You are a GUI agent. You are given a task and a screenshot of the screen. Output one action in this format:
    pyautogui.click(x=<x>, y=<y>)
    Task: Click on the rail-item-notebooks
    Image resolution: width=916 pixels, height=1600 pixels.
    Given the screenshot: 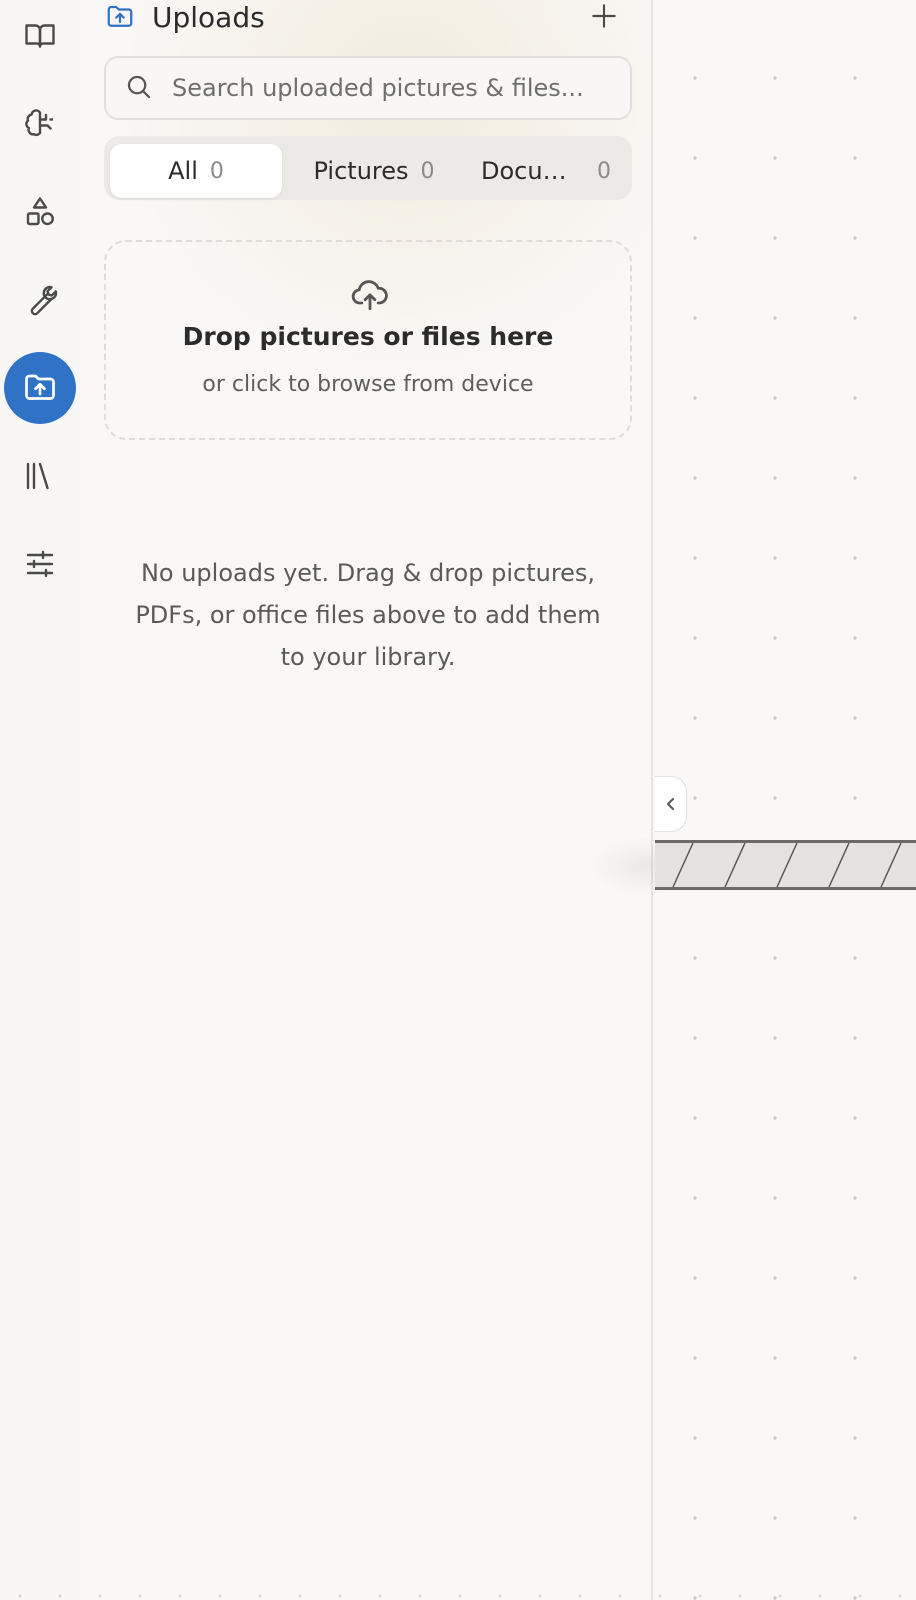 What is the action you would take?
    pyautogui.click(x=40, y=36)
    